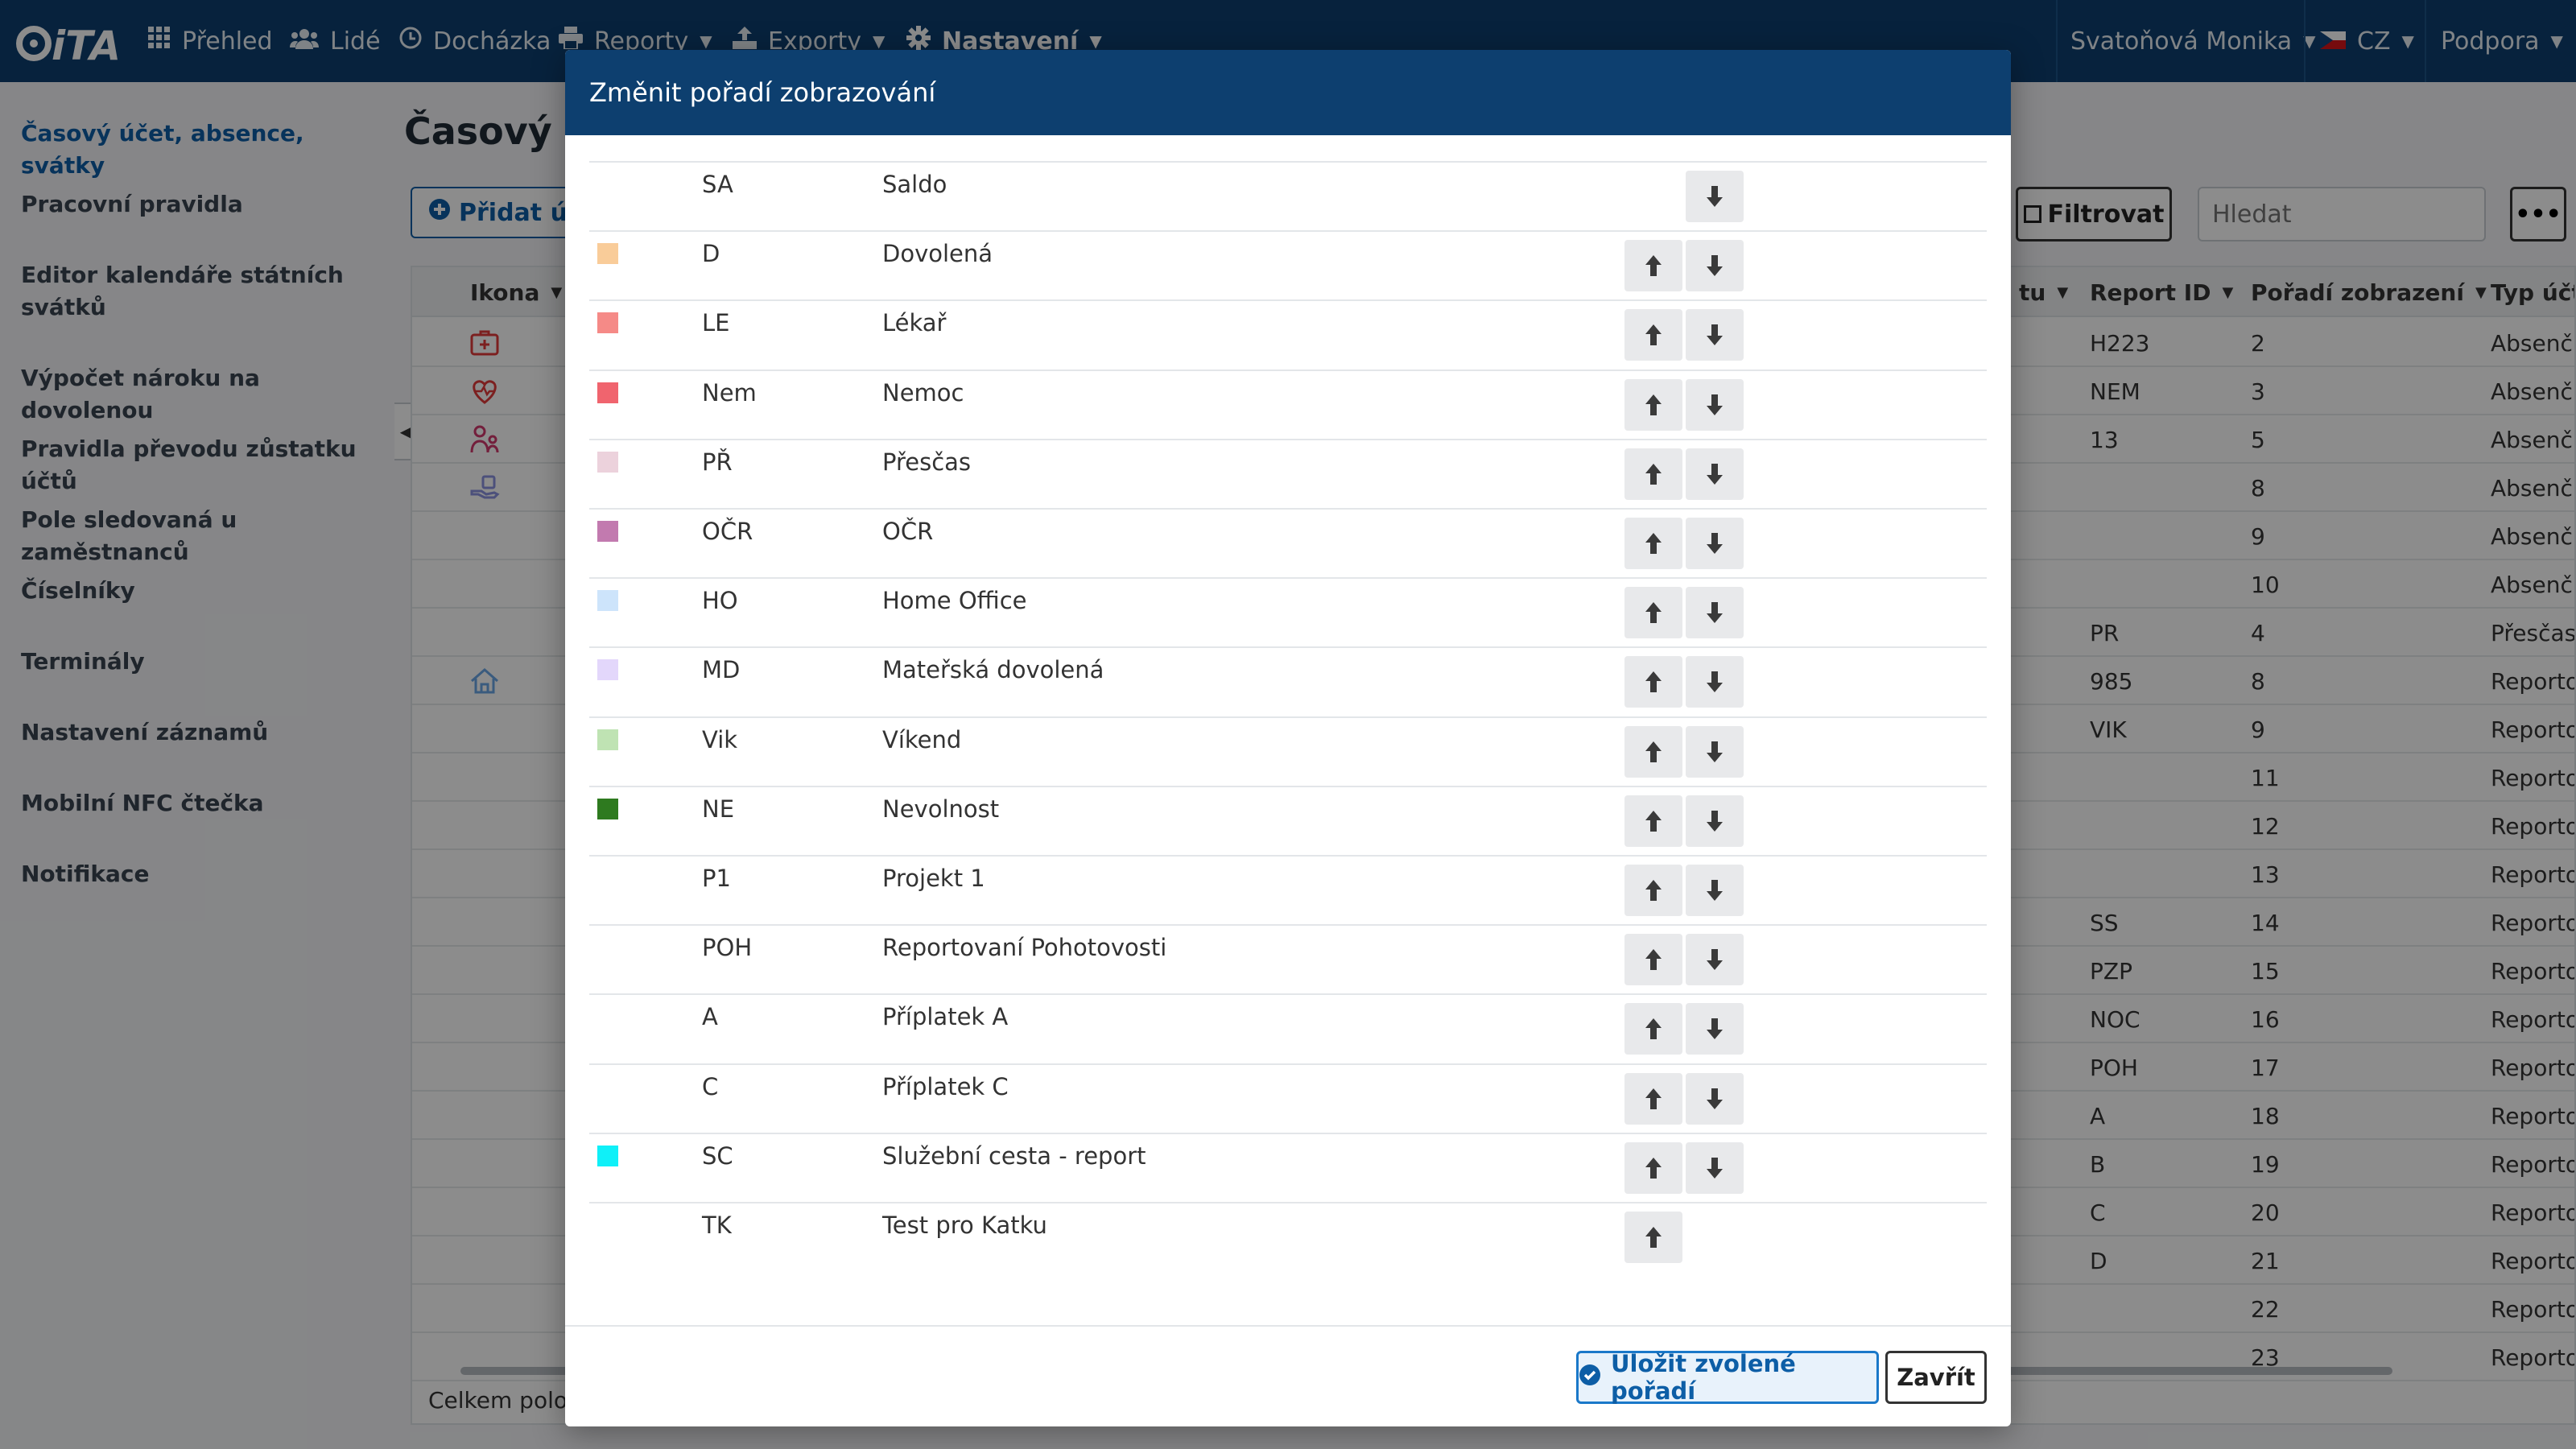 The image size is (2576, 1449). What do you see at coordinates (710, 1017) in the screenshot?
I see `account-code: A` at bounding box center [710, 1017].